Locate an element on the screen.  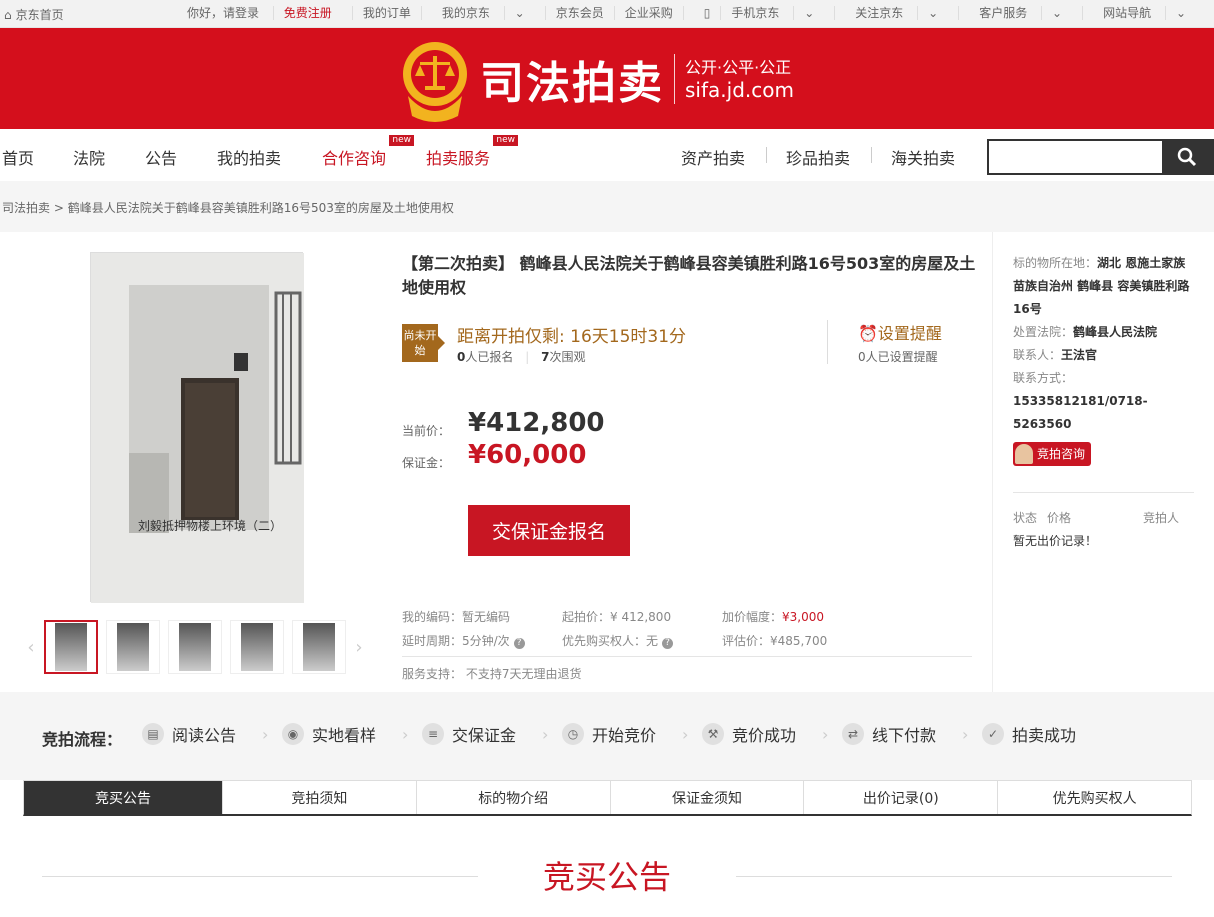
photo-caption: 刘毅抵押物楼上环境（二） is located at coordinates (210, 526).